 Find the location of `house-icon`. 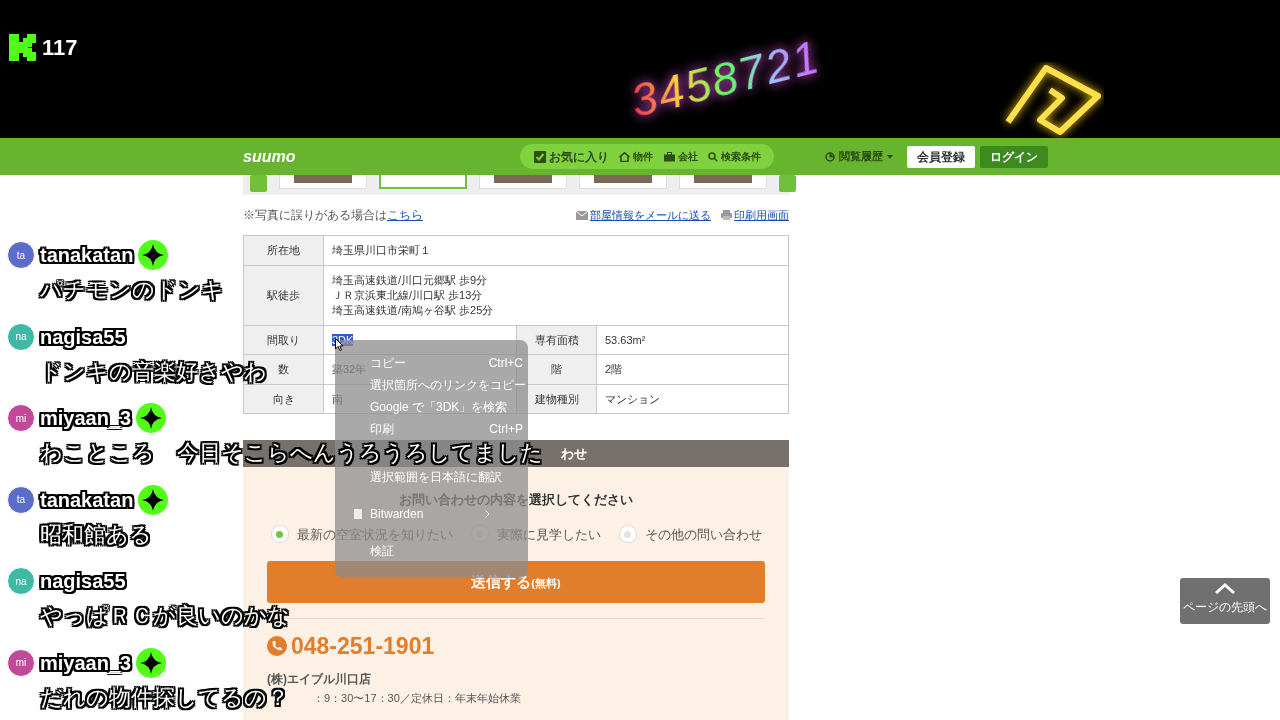

house-icon is located at coordinates (625, 156).